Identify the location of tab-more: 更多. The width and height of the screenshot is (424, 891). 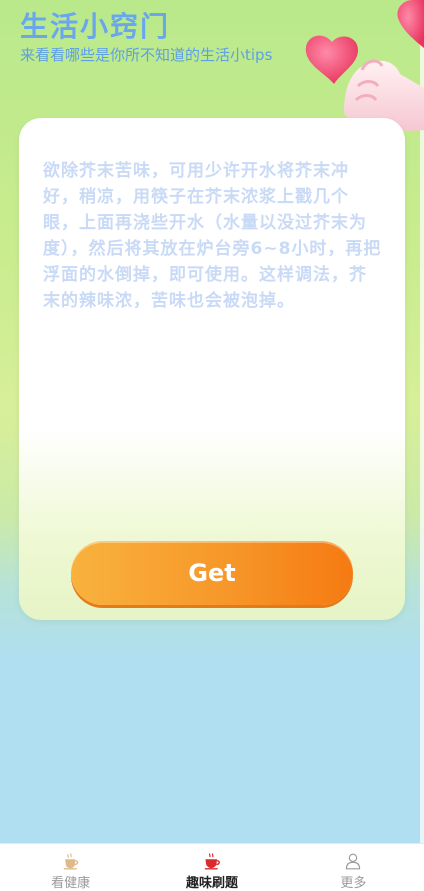
(353, 867).